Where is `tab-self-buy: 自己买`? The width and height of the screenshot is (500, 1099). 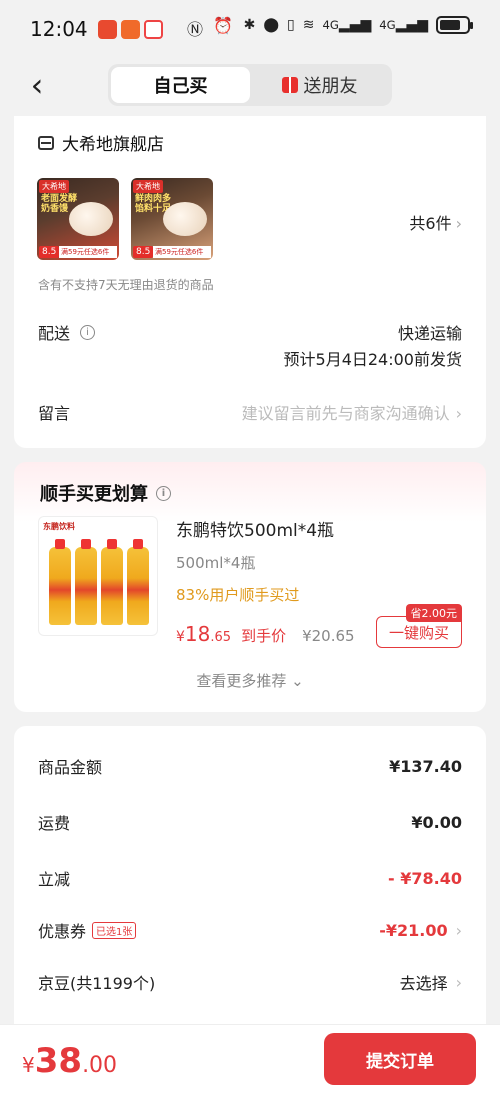 tab-self-buy: 自己买 is located at coordinates (180, 85).